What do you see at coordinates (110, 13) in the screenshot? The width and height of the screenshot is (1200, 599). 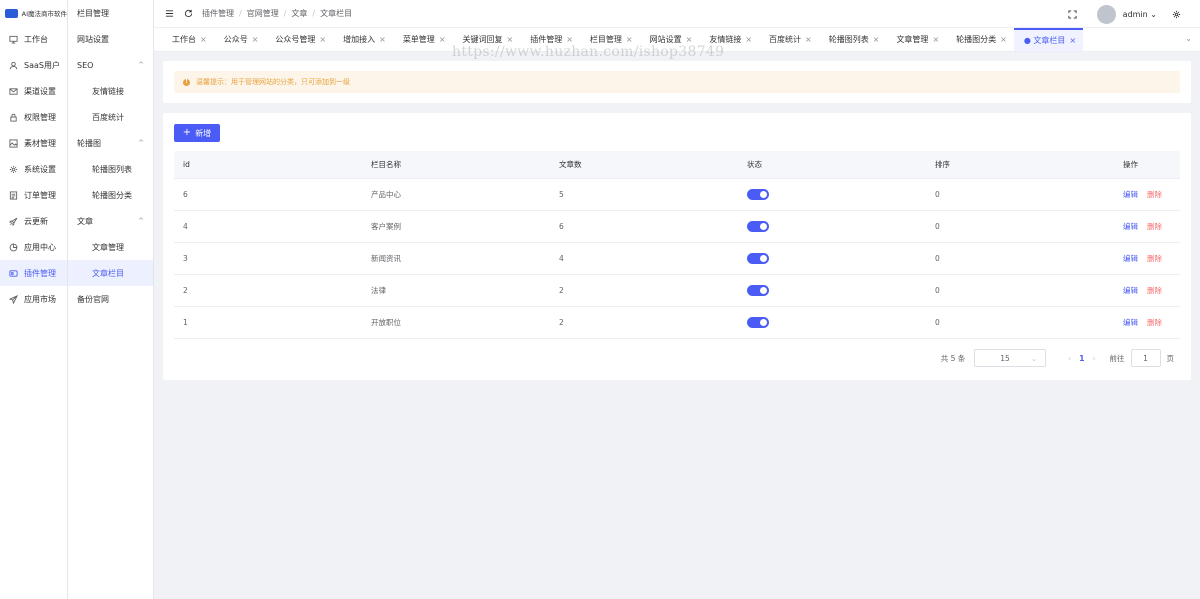 I see `subnav-item-category-management: 栏目管理` at bounding box center [110, 13].